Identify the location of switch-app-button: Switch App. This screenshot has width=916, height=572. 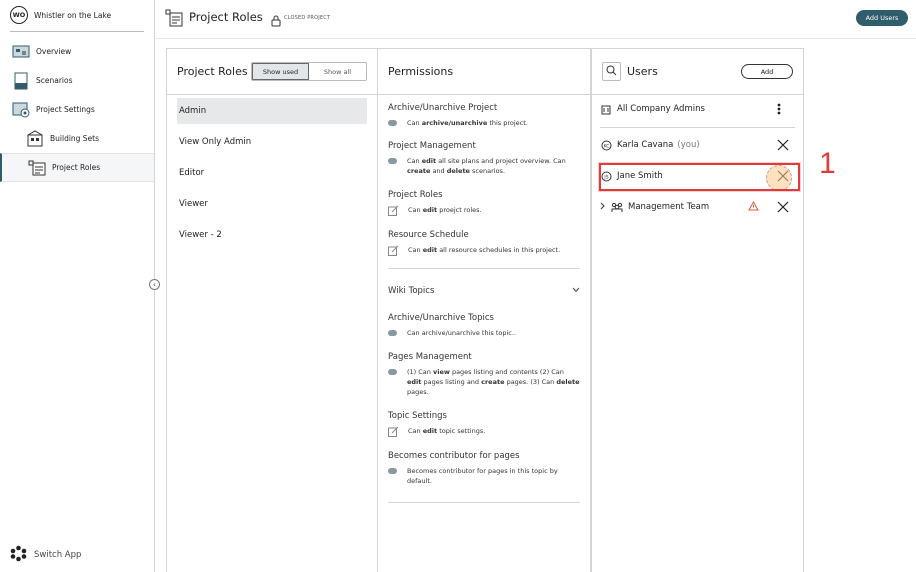
(45, 555).